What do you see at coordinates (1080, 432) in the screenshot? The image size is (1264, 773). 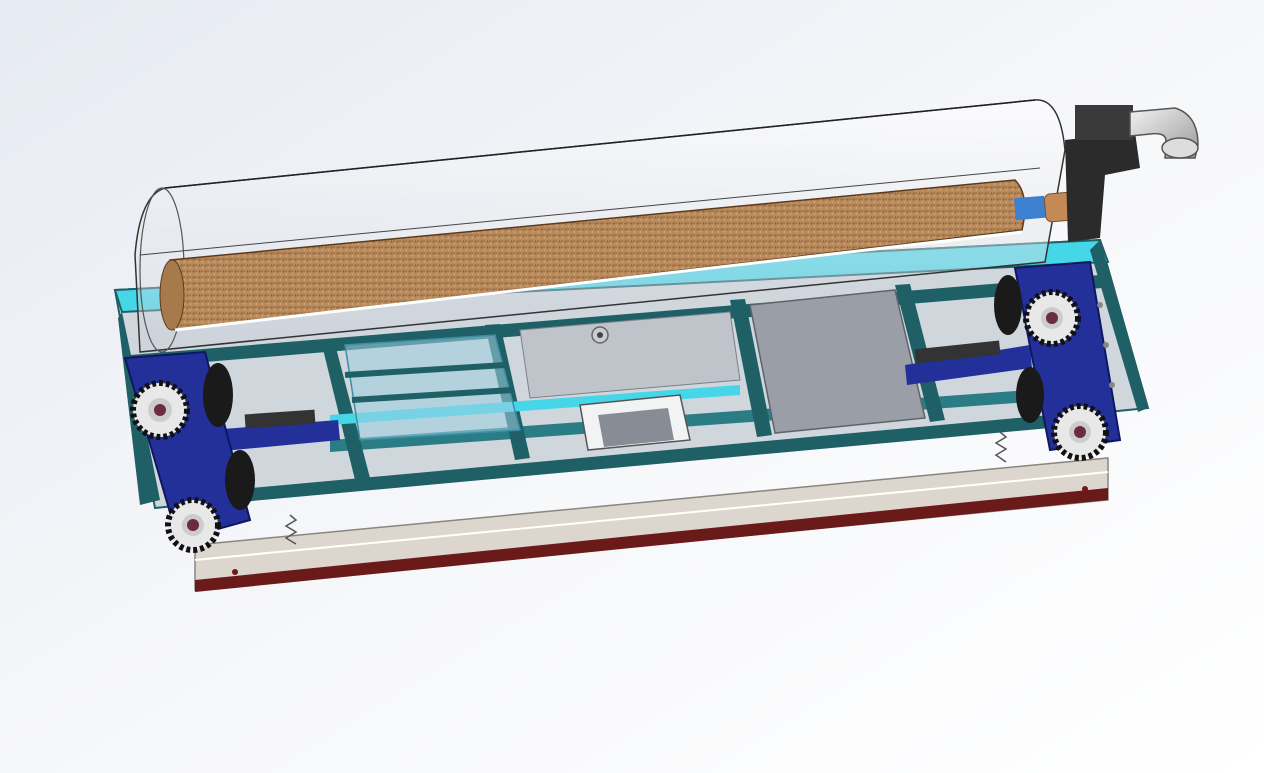 I see `wheel-right-lower` at bounding box center [1080, 432].